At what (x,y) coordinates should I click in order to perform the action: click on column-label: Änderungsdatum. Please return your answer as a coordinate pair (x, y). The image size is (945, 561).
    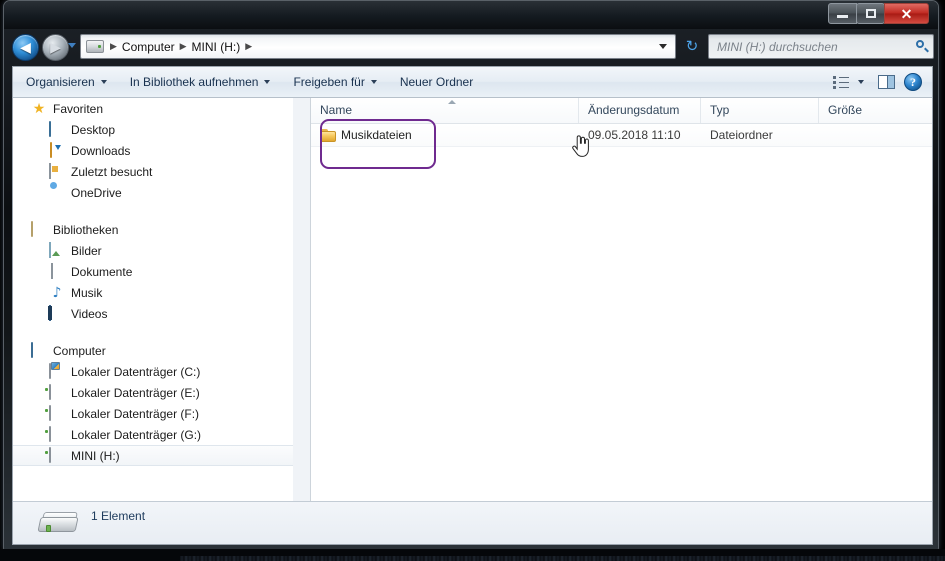
    Looking at the image, I should click on (634, 110).